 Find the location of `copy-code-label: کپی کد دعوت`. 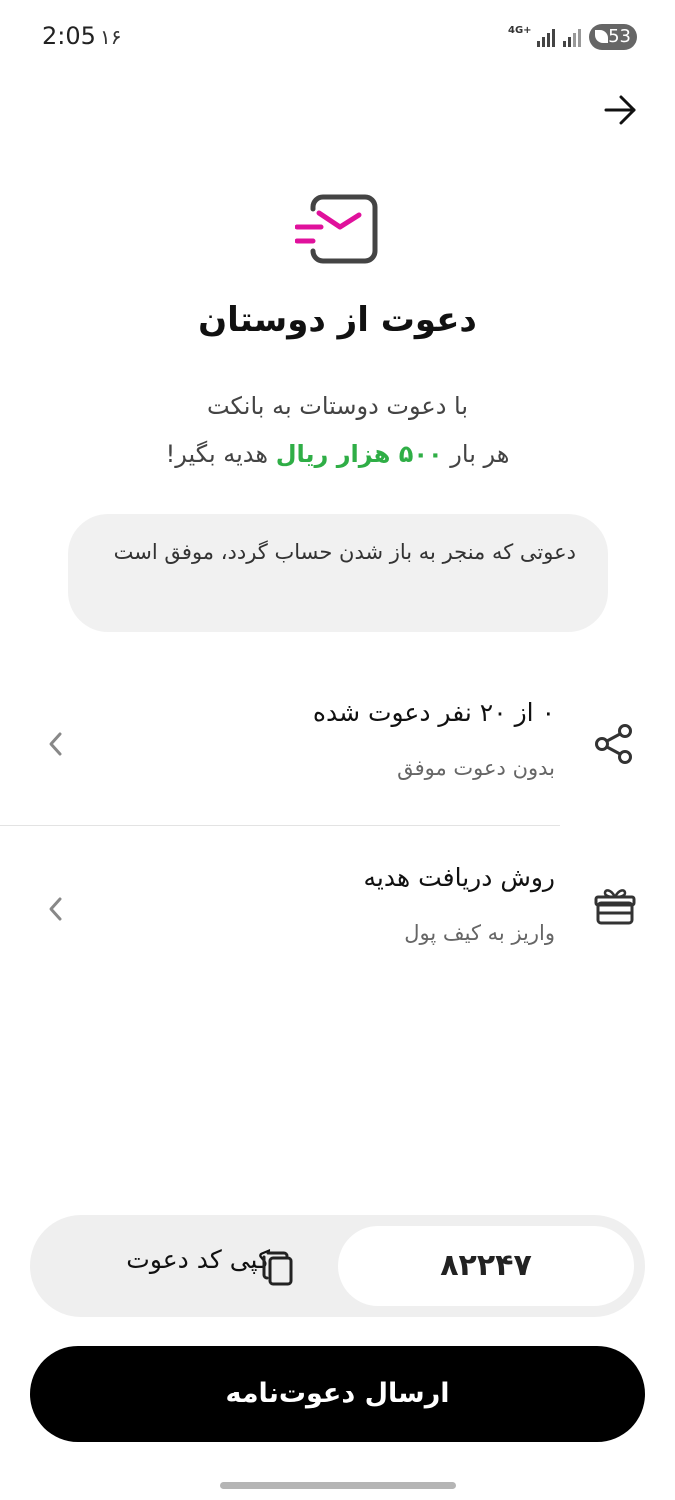

copy-code-label: کپی کد دعوت is located at coordinates (198, 1259).